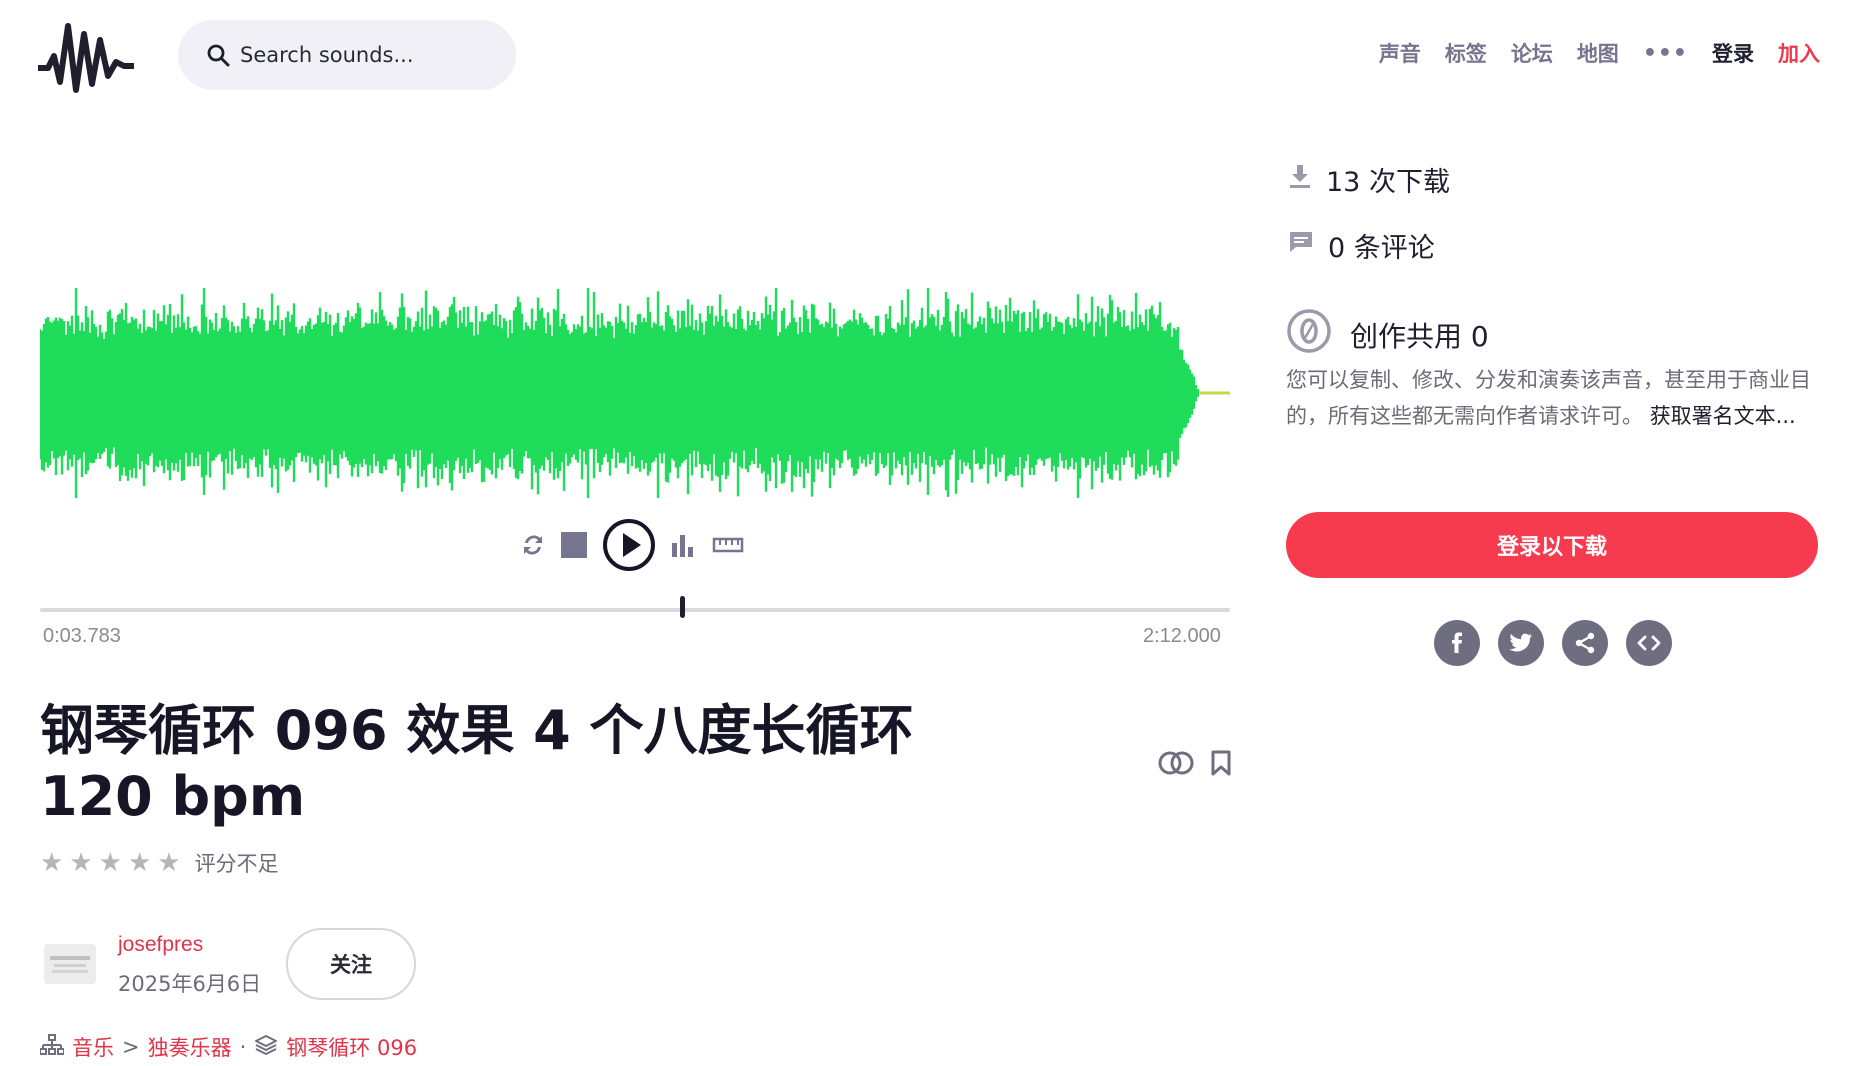 The width and height of the screenshot is (1854, 1066). Describe the element at coordinates (190, 1047) in the screenshot. I see `subcategory-link: 独奏乐器` at that location.